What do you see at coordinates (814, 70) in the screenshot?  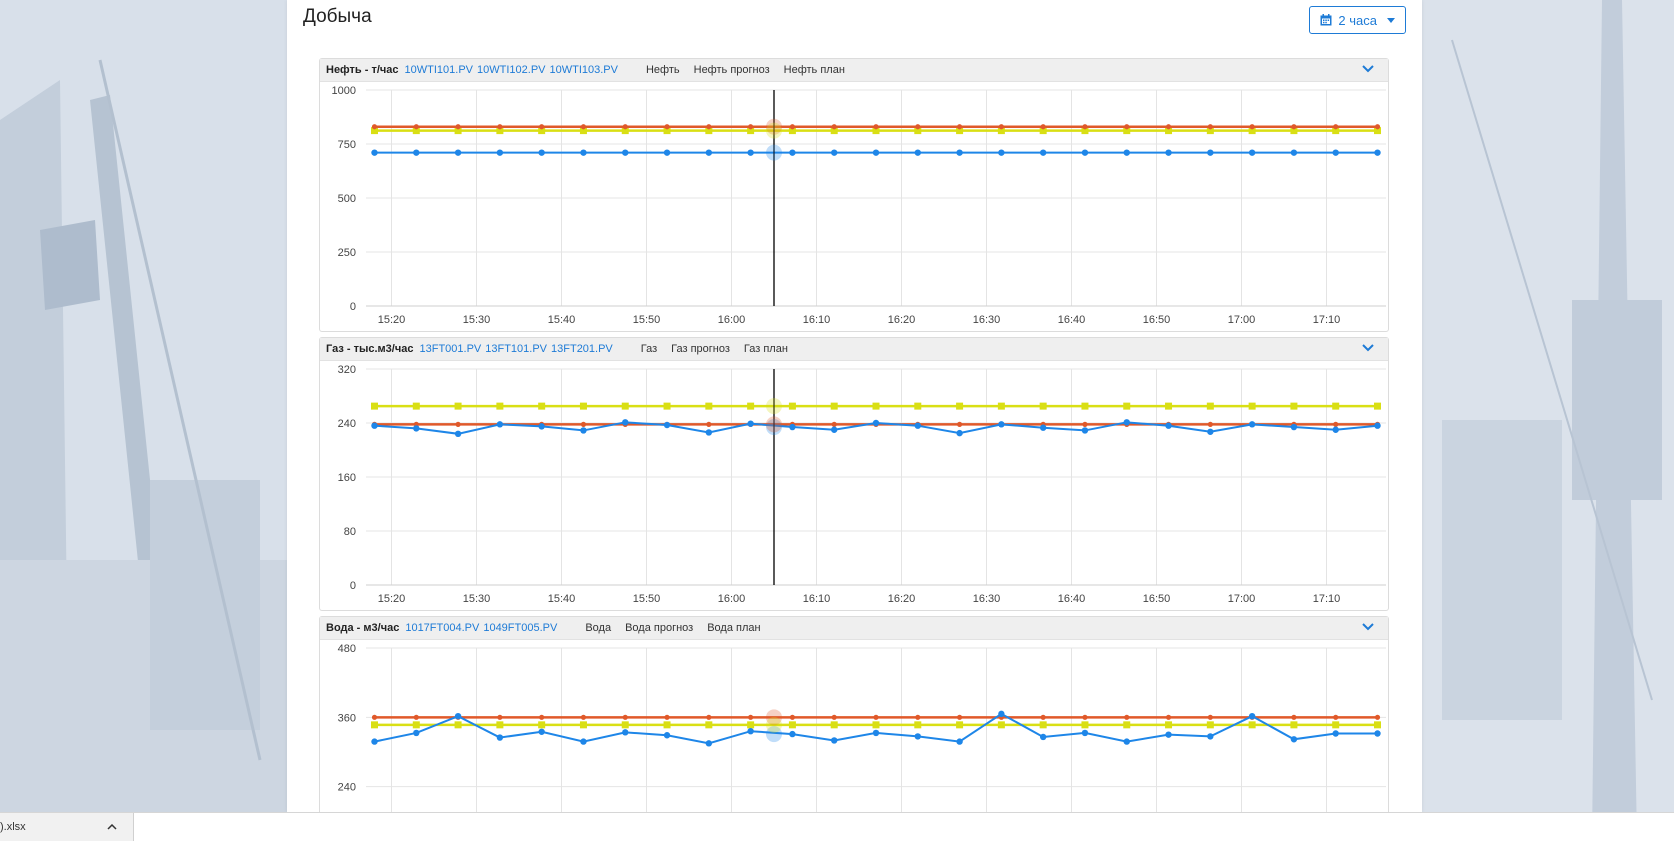 I see `oil-series-plan-label: Нефть план` at bounding box center [814, 70].